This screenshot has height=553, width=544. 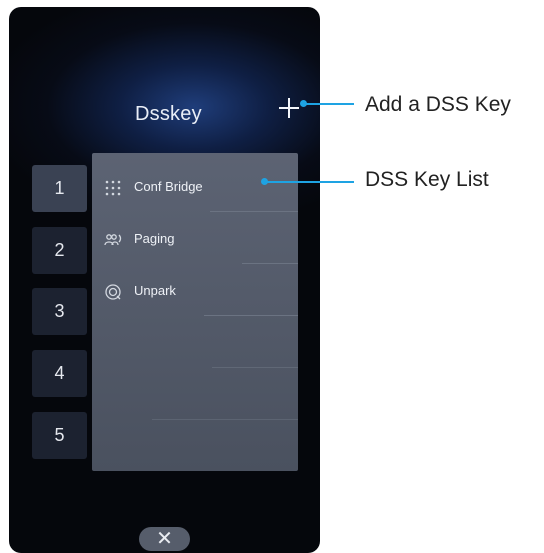 What do you see at coordinates (168, 186) in the screenshot?
I see `list-item-label: Conf Bridge` at bounding box center [168, 186].